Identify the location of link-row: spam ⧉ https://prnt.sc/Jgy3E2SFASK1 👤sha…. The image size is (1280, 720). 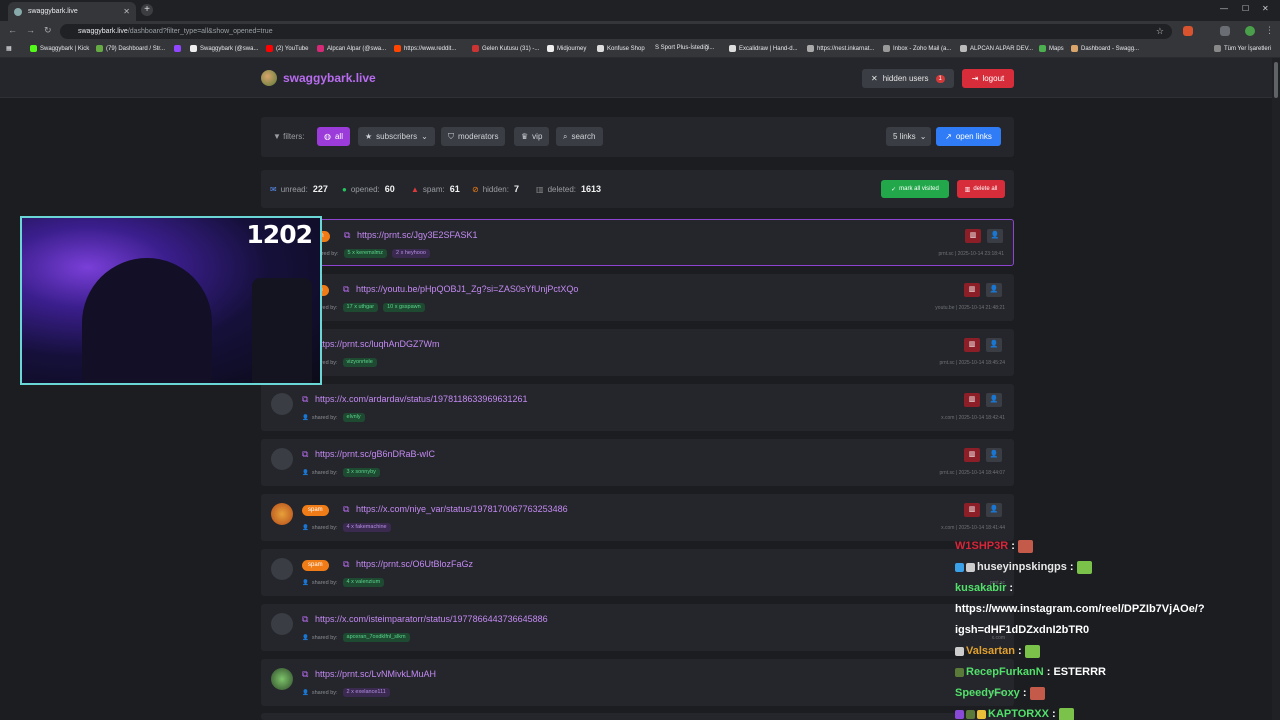
(637, 242).